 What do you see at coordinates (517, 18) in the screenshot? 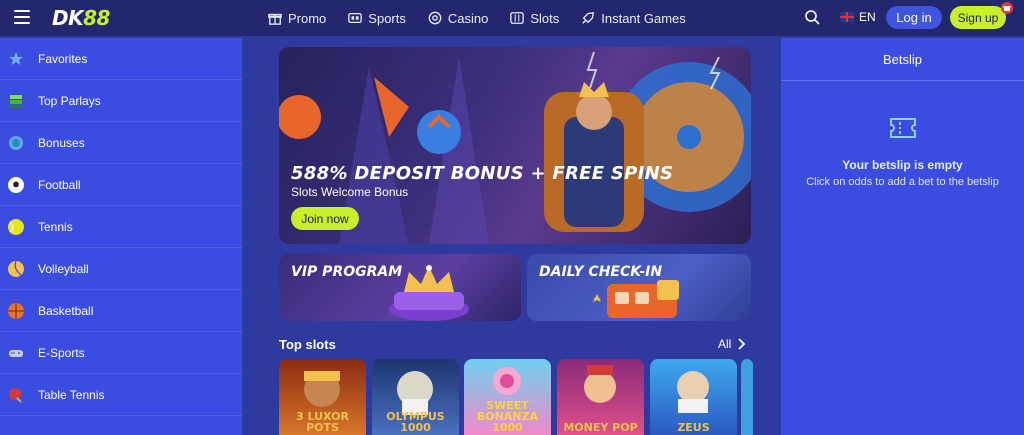
I see `slot-machine-icon` at bounding box center [517, 18].